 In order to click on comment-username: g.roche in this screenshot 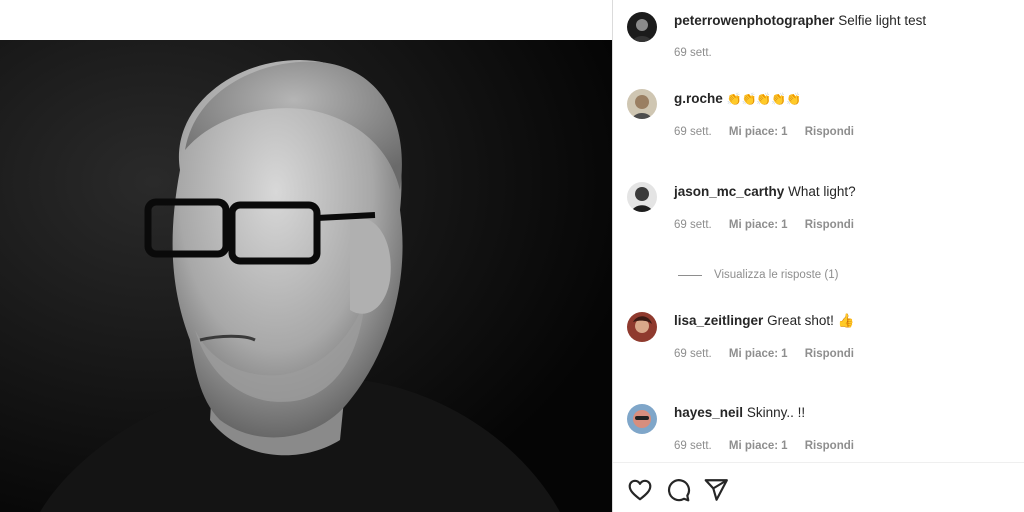, I will do `click(698, 98)`.